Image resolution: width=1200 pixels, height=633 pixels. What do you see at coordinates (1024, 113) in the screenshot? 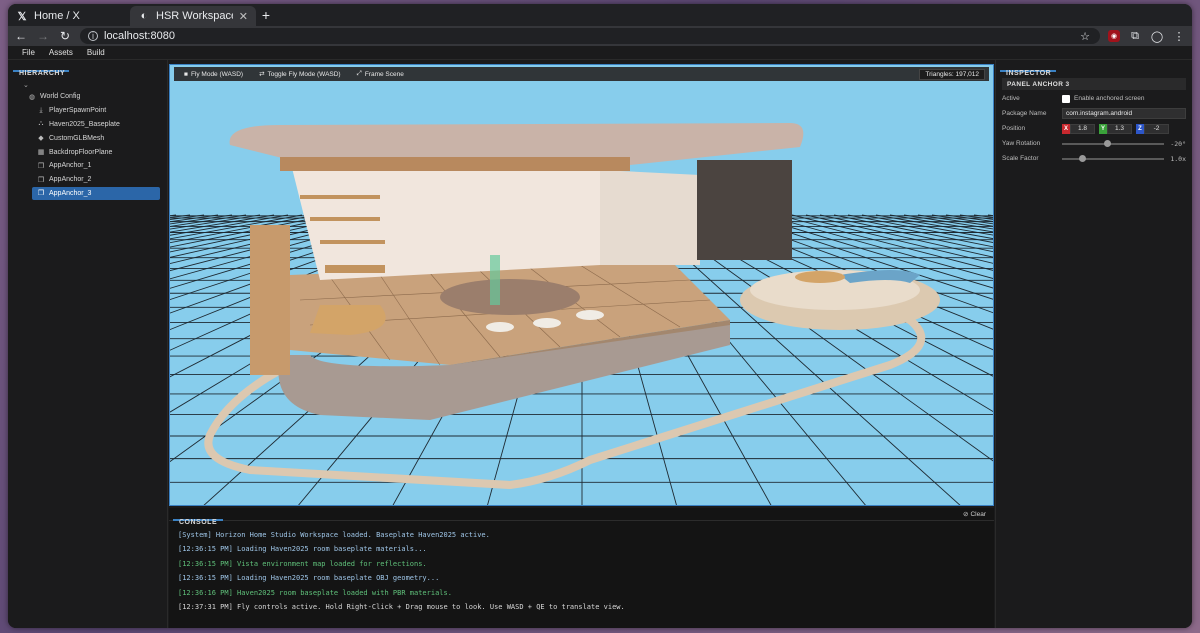
I see `package-label: Package Name` at bounding box center [1024, 113].